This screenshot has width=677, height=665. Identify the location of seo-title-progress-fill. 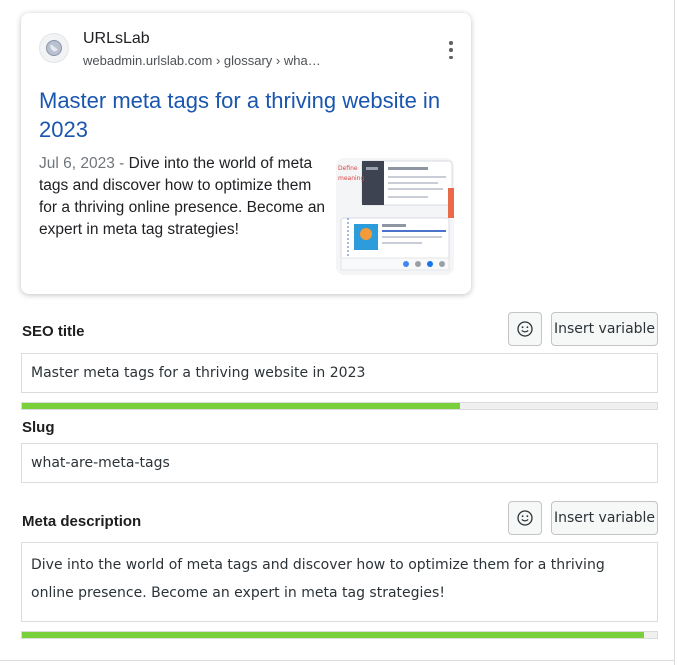
(241, 406).